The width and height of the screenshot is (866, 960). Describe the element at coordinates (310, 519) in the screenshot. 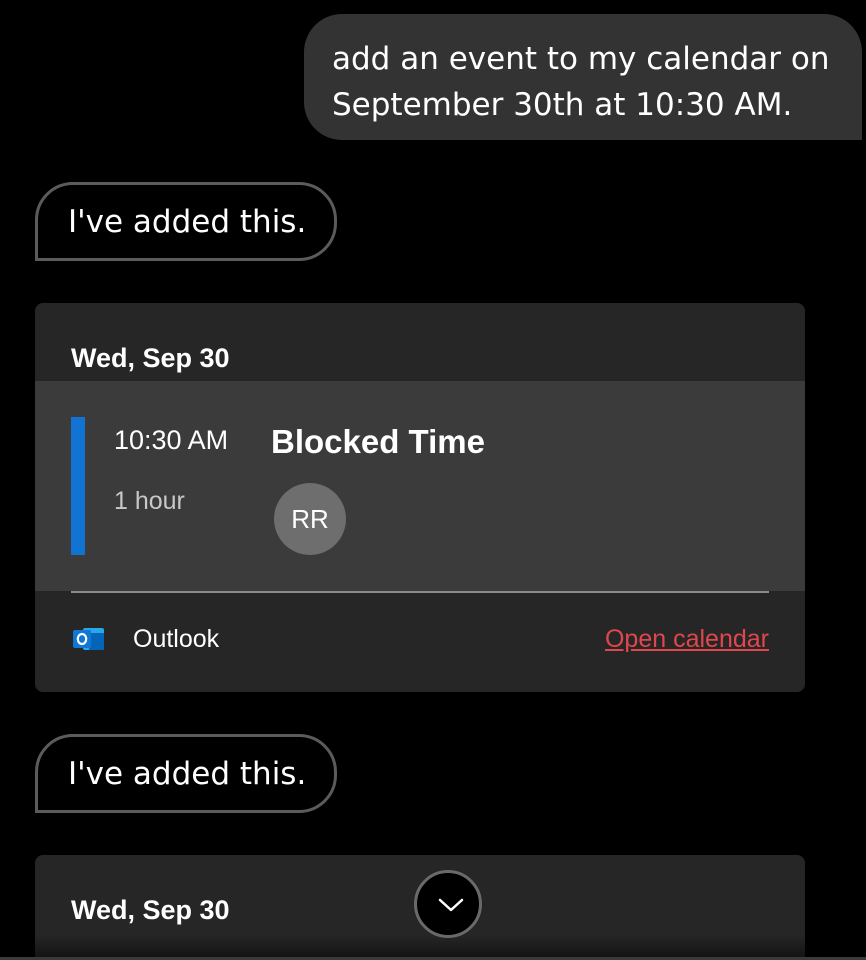

I see `attendee-avatar: RR` at that location.